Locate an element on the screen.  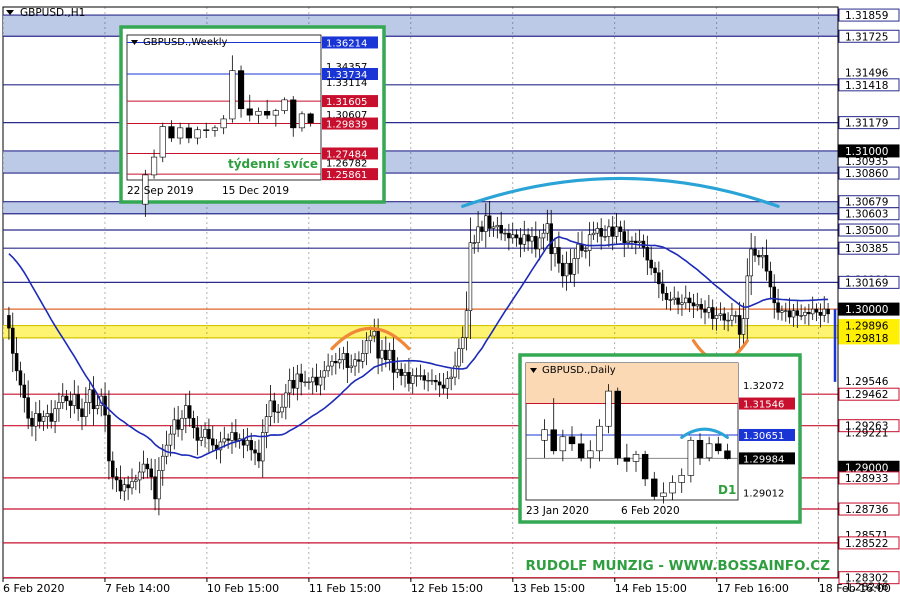
inset-price-label: 1.29839 is located at coordinates (346, 125).